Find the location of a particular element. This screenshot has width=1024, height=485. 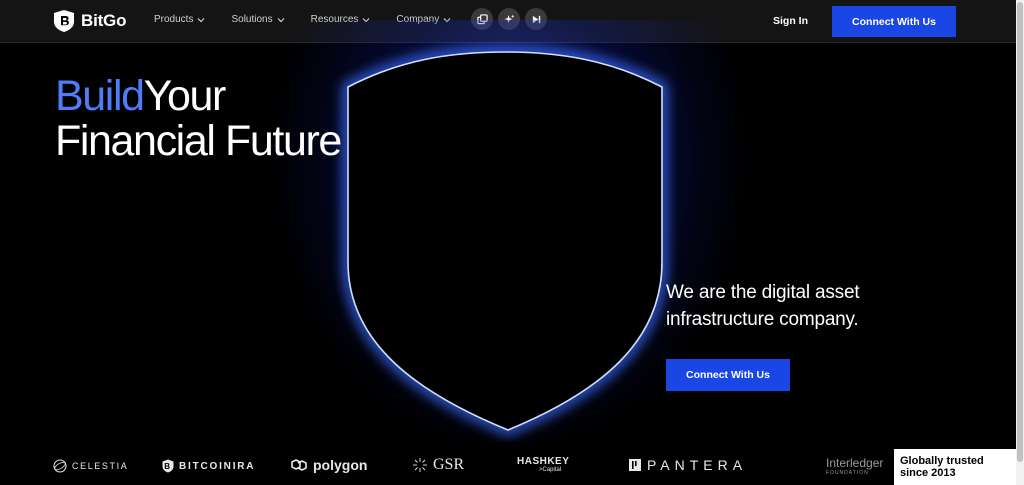

partner-name: CELESTIA is located at coordinates (100, 466).